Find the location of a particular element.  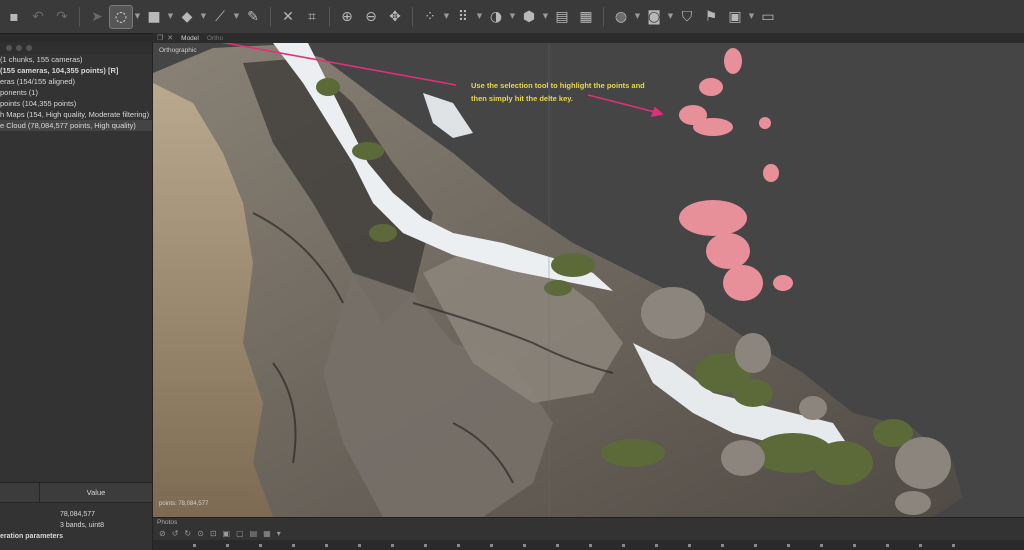

remove-icon: ⊘ is located at coordinates (162, 534).